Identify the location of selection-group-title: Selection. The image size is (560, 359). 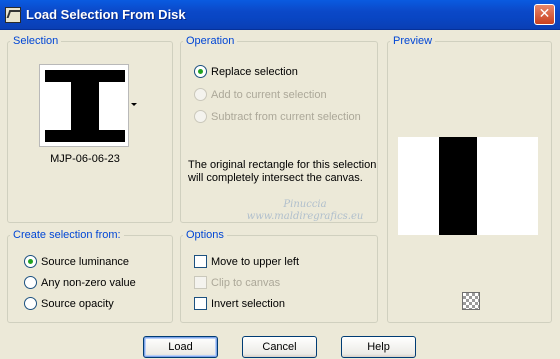
(36, 41).